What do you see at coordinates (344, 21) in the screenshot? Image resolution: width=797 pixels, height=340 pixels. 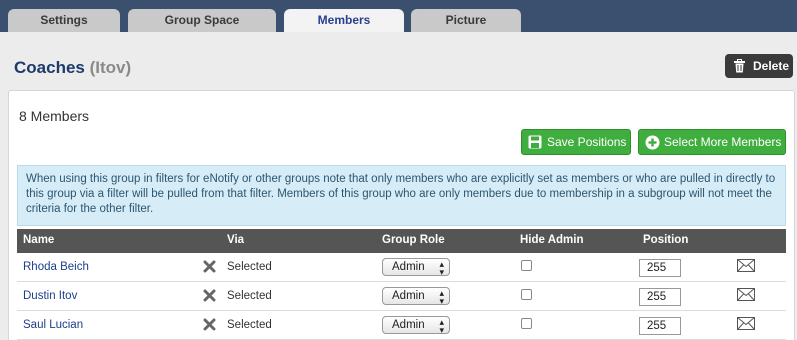 I see `tab-members: Members` at bounding box center [344, 21].